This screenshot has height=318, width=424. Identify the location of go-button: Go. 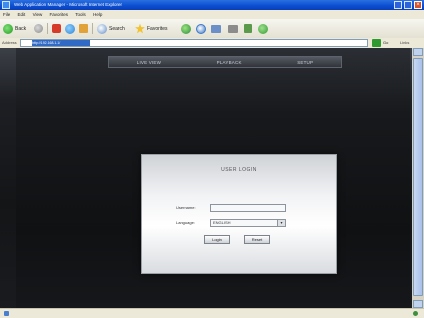
(385, 43).